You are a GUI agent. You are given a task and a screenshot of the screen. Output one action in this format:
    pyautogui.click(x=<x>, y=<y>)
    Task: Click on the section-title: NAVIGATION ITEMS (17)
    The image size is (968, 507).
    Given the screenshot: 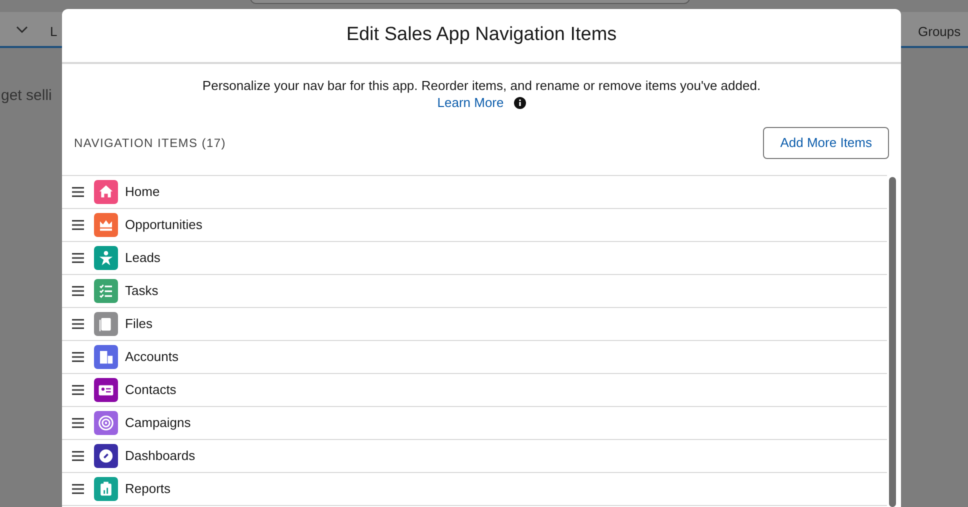 What is the action you would take?
    pyautogui.click(x=150, y=143)
    